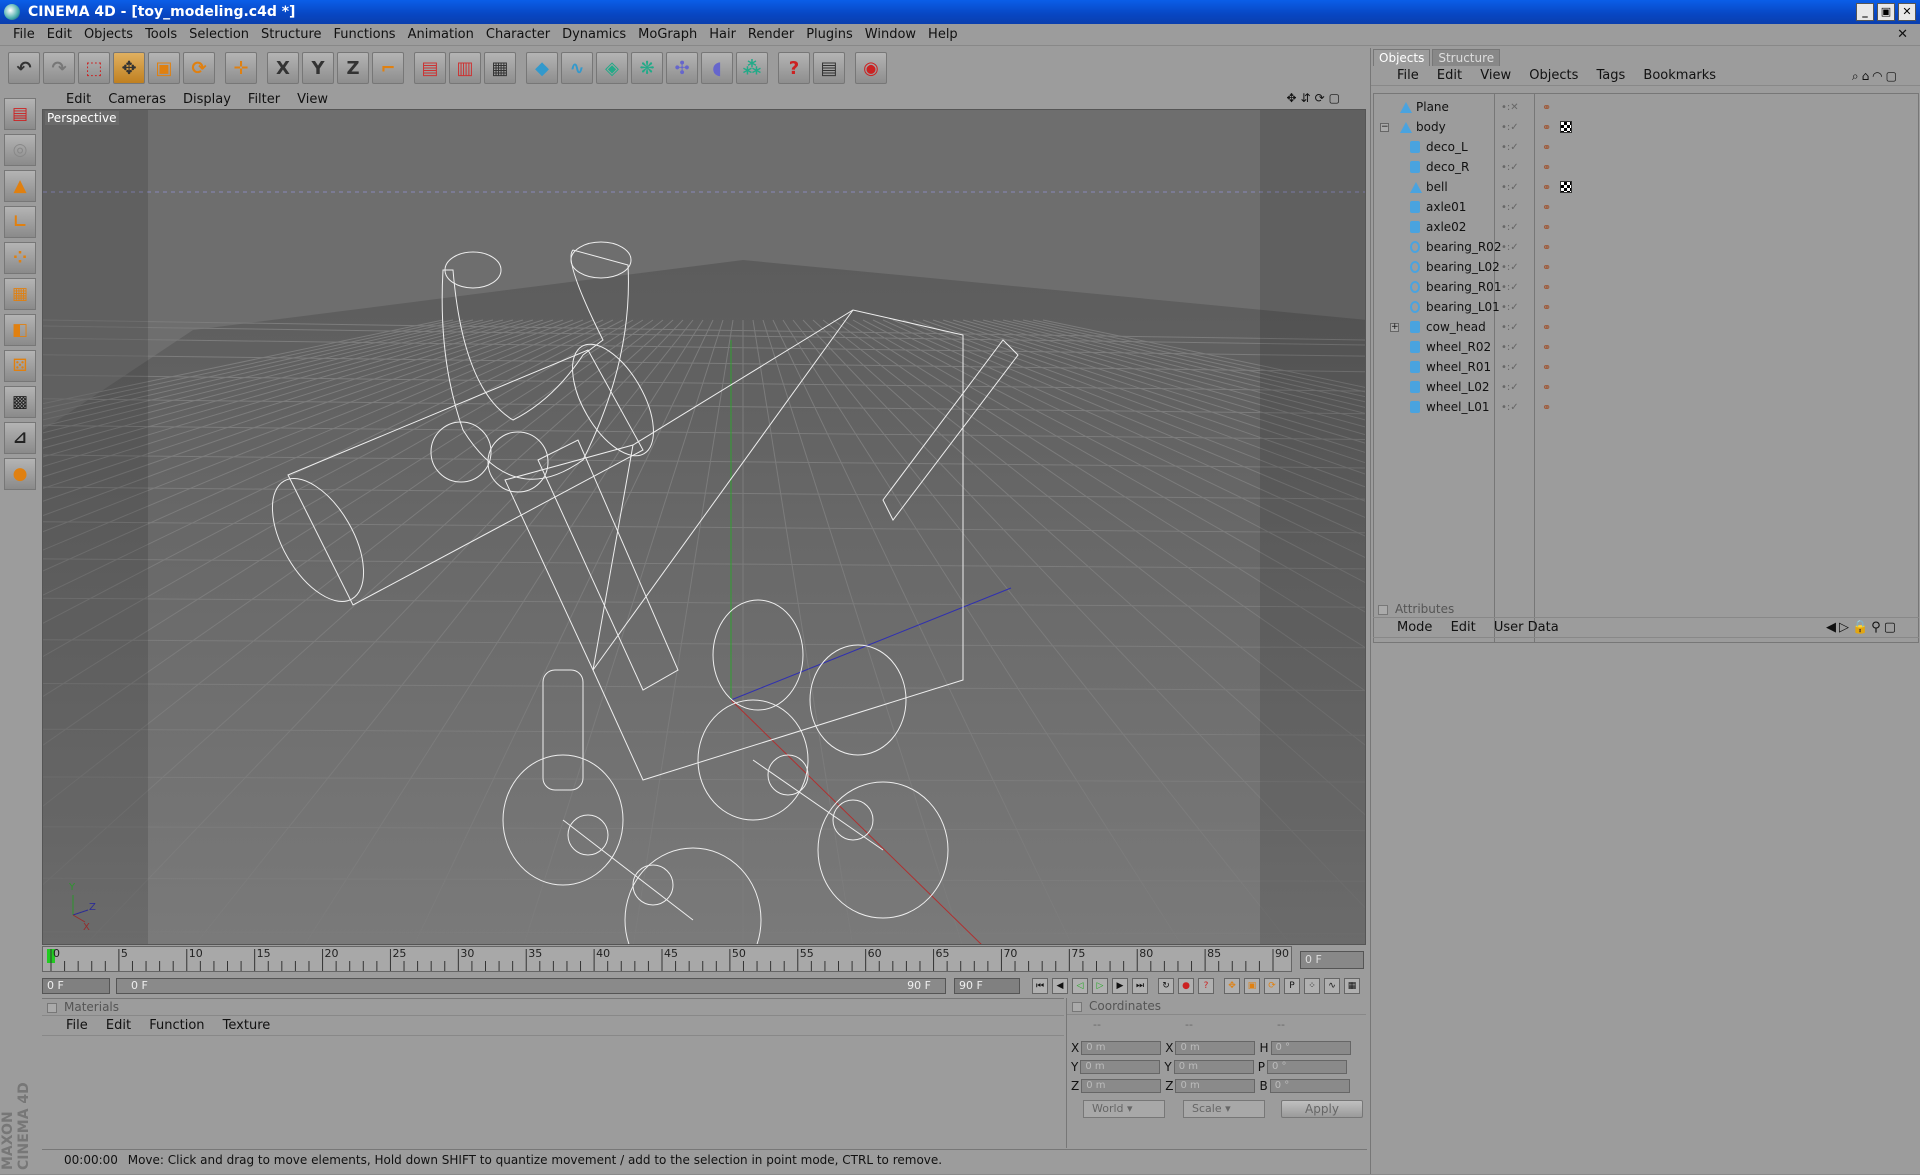 The image size is (1920, 1175). Describe the element at coordinates (577, 68) in the screenshot. I see `spline-icon: ∿` at that location.